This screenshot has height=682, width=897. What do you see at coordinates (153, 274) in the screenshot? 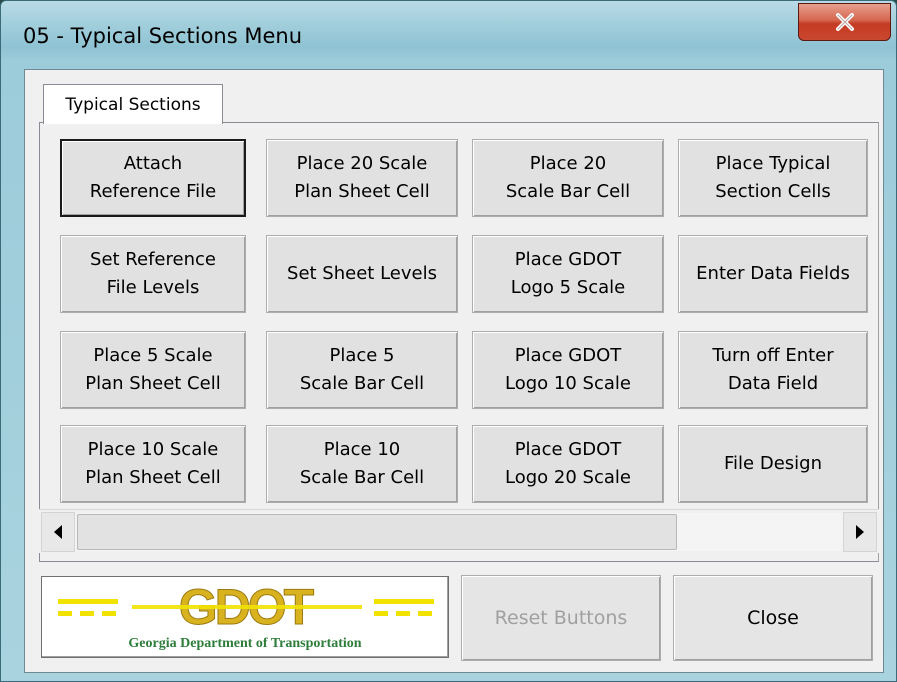
I see `menu-button-5: Set Reference File Levels` at bounding box center [153, 274].